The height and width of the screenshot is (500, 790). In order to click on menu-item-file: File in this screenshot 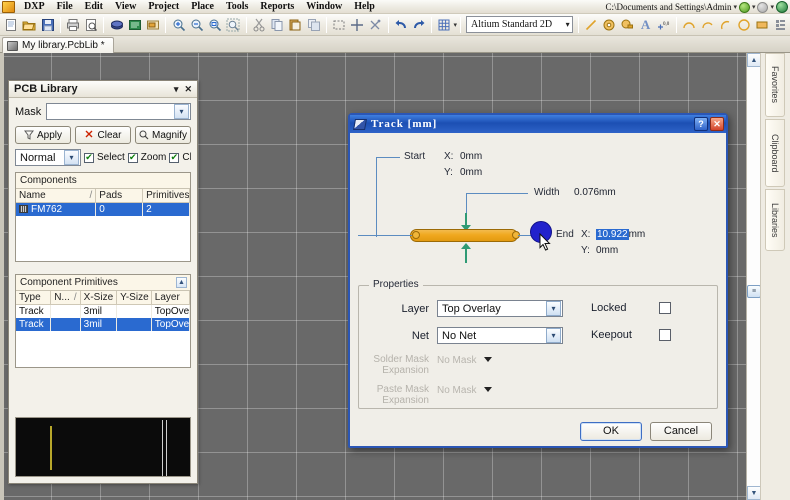, I will do `click(65, 6)`.